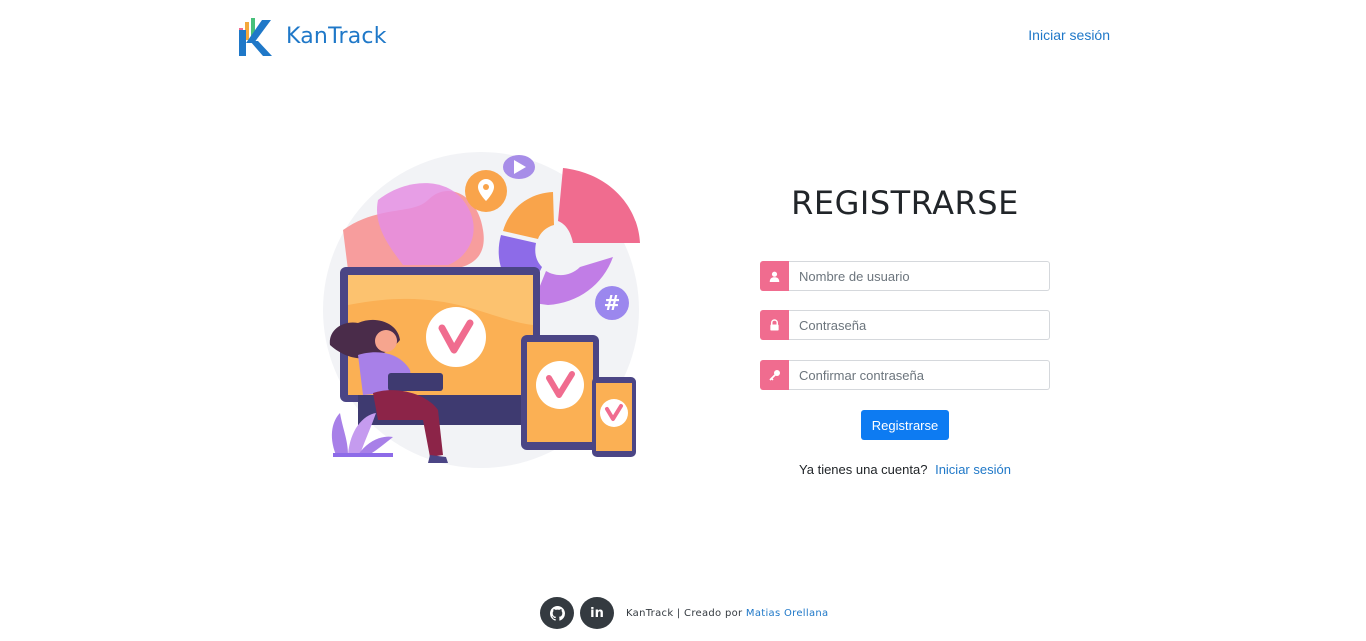  What do you see at coordinates (919, 276) in the screenshot?
I see `username-input` at bounding box center [919, 276].